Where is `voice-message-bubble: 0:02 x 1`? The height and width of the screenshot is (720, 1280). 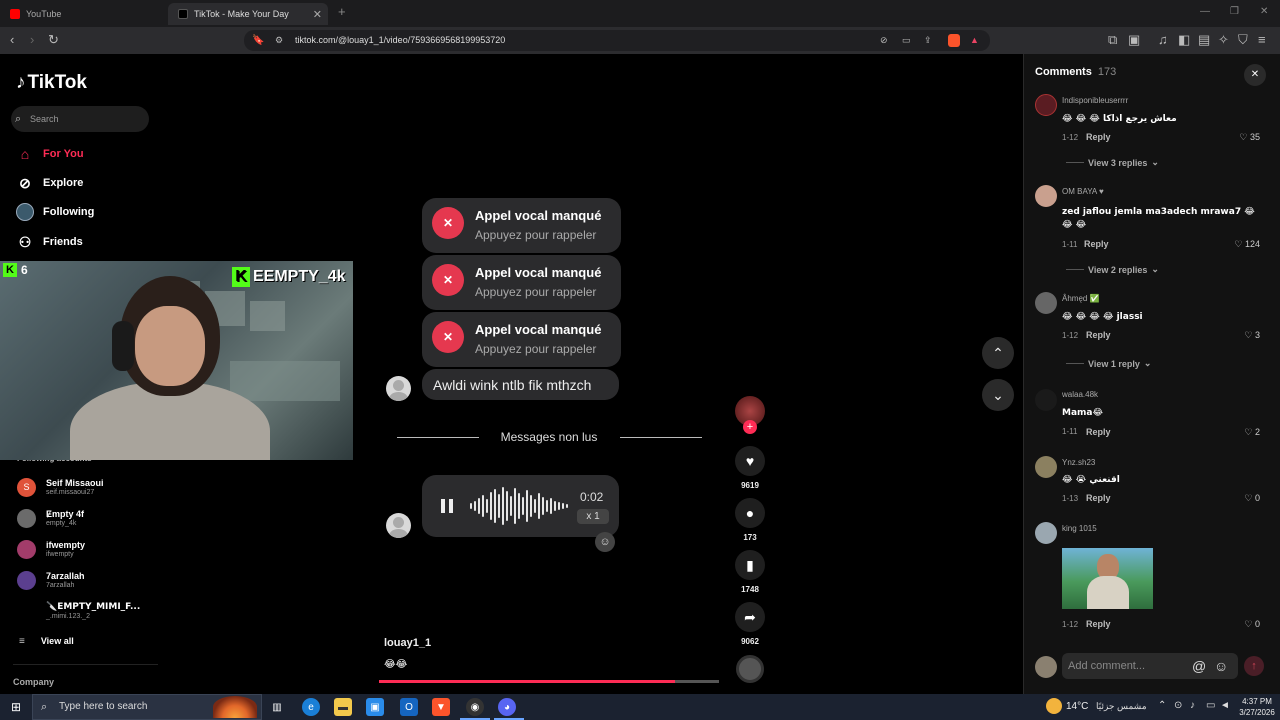
voice-message-bubble: 0:02 x 1 is located at coordinates (520, 506).